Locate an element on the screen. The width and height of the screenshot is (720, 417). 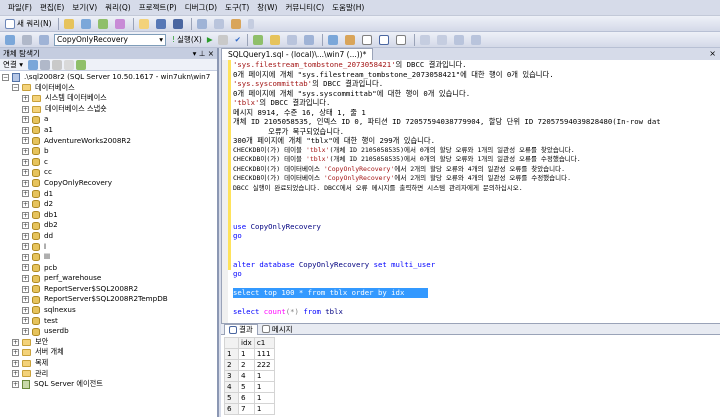
tree-node-database: + sqlnexus is located at coordinates (108, 310).